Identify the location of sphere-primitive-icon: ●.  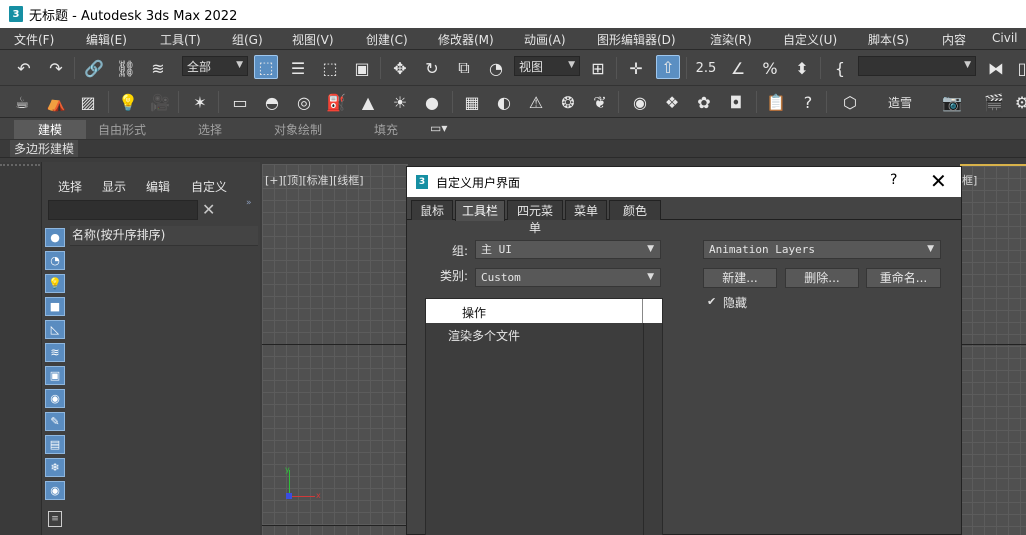
(432, 102).